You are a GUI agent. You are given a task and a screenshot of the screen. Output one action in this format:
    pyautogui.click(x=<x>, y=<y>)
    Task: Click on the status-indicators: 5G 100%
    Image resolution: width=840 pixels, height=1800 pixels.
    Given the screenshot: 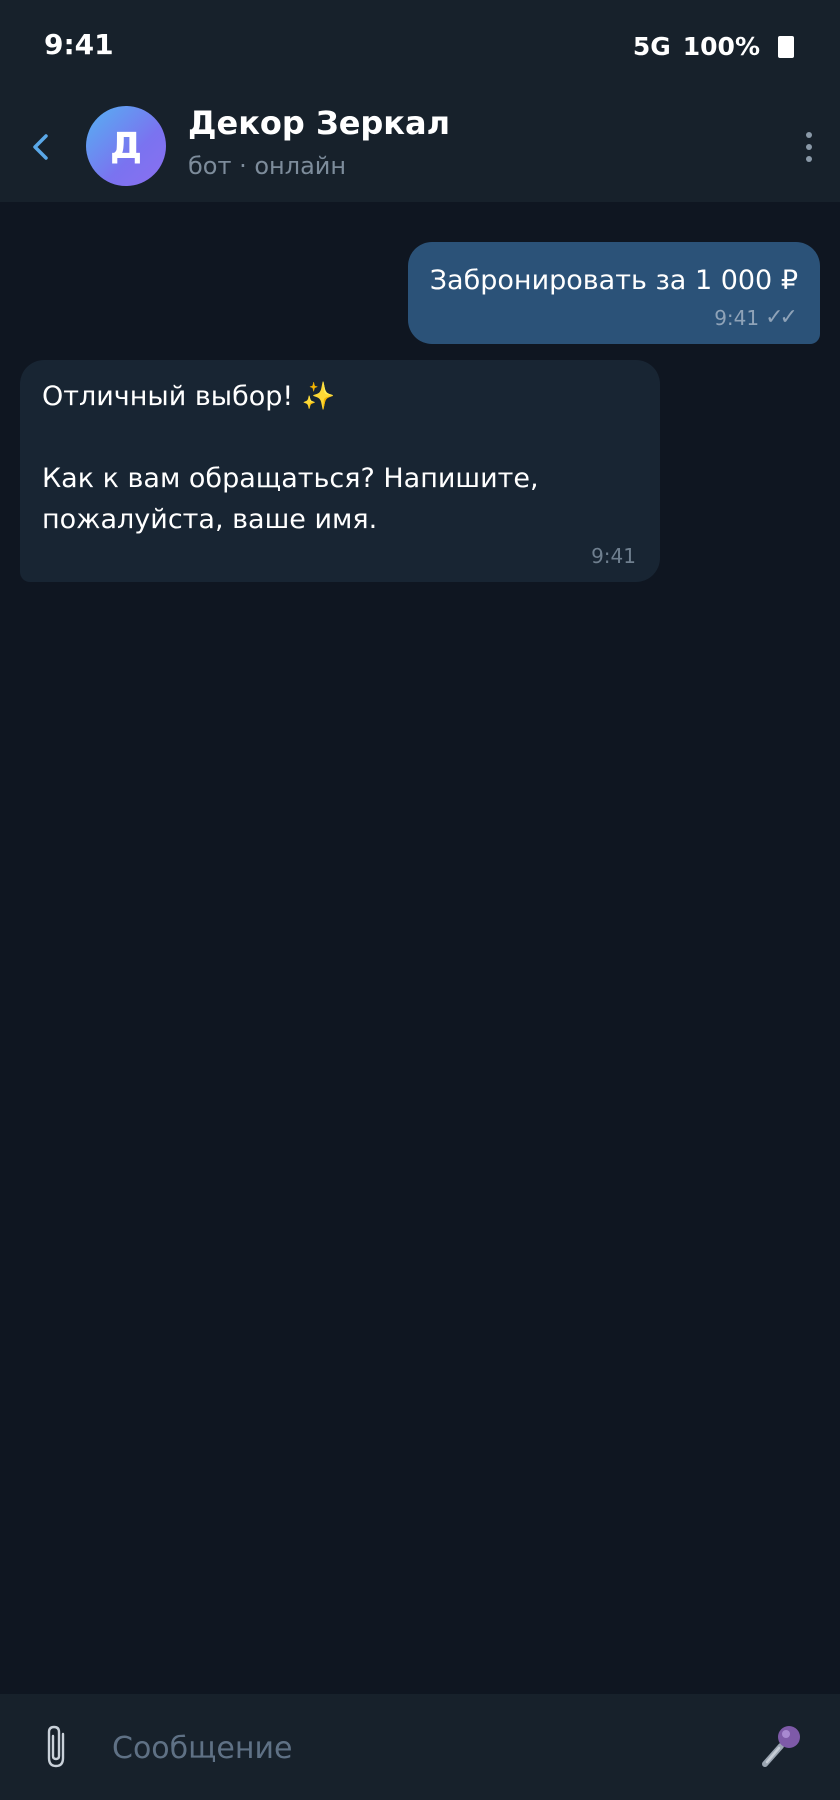 What is the action you would take?
    pyautogui.click(x=713, y=46)
    